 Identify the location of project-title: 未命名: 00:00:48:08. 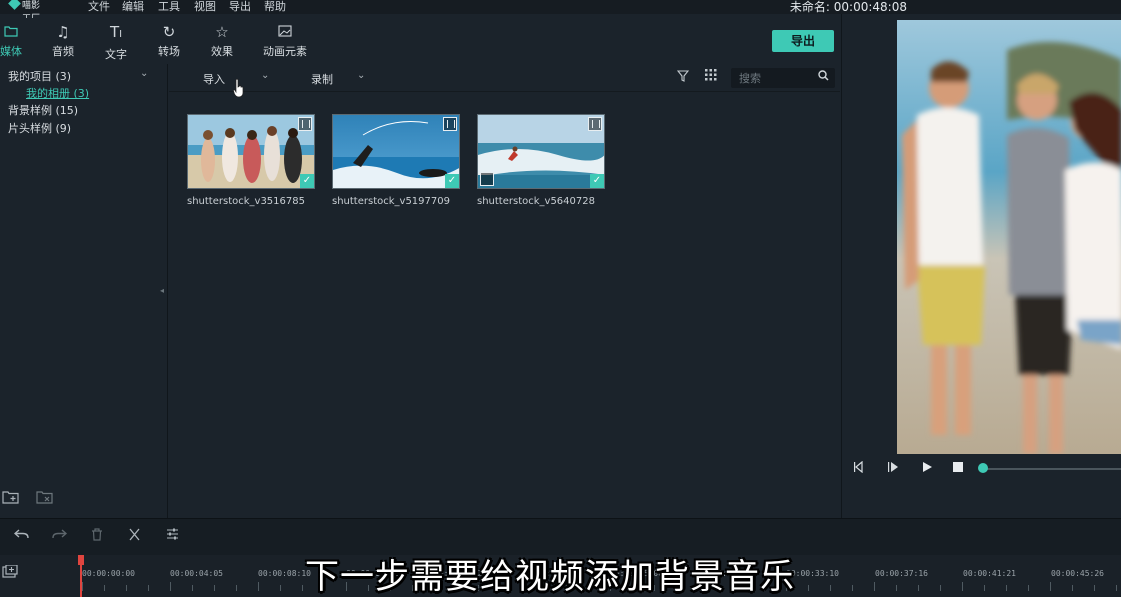
(848, 7).